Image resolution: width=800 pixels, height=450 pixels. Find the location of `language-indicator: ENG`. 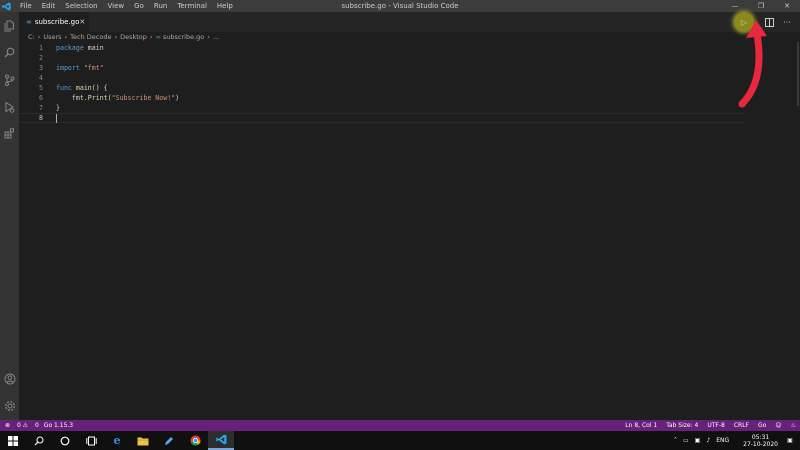

language-indicator: ENG is located at coordinates (722, 440).